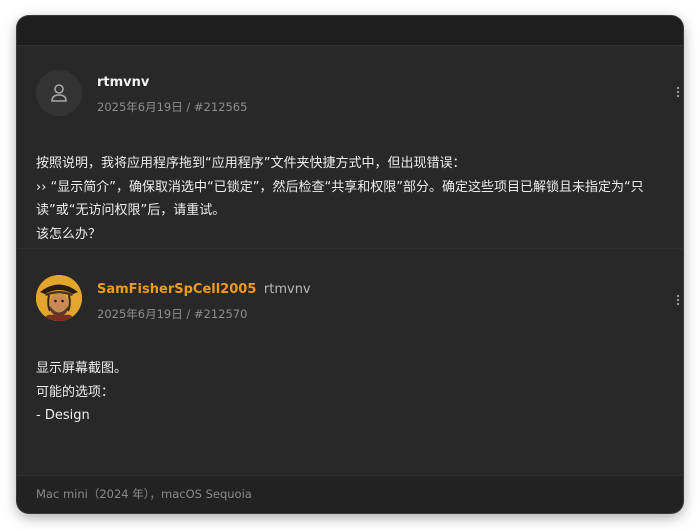 The width and height of the screenshot is (700, 530). I want to click on author-line: rtmvnv, so click(123, 82).